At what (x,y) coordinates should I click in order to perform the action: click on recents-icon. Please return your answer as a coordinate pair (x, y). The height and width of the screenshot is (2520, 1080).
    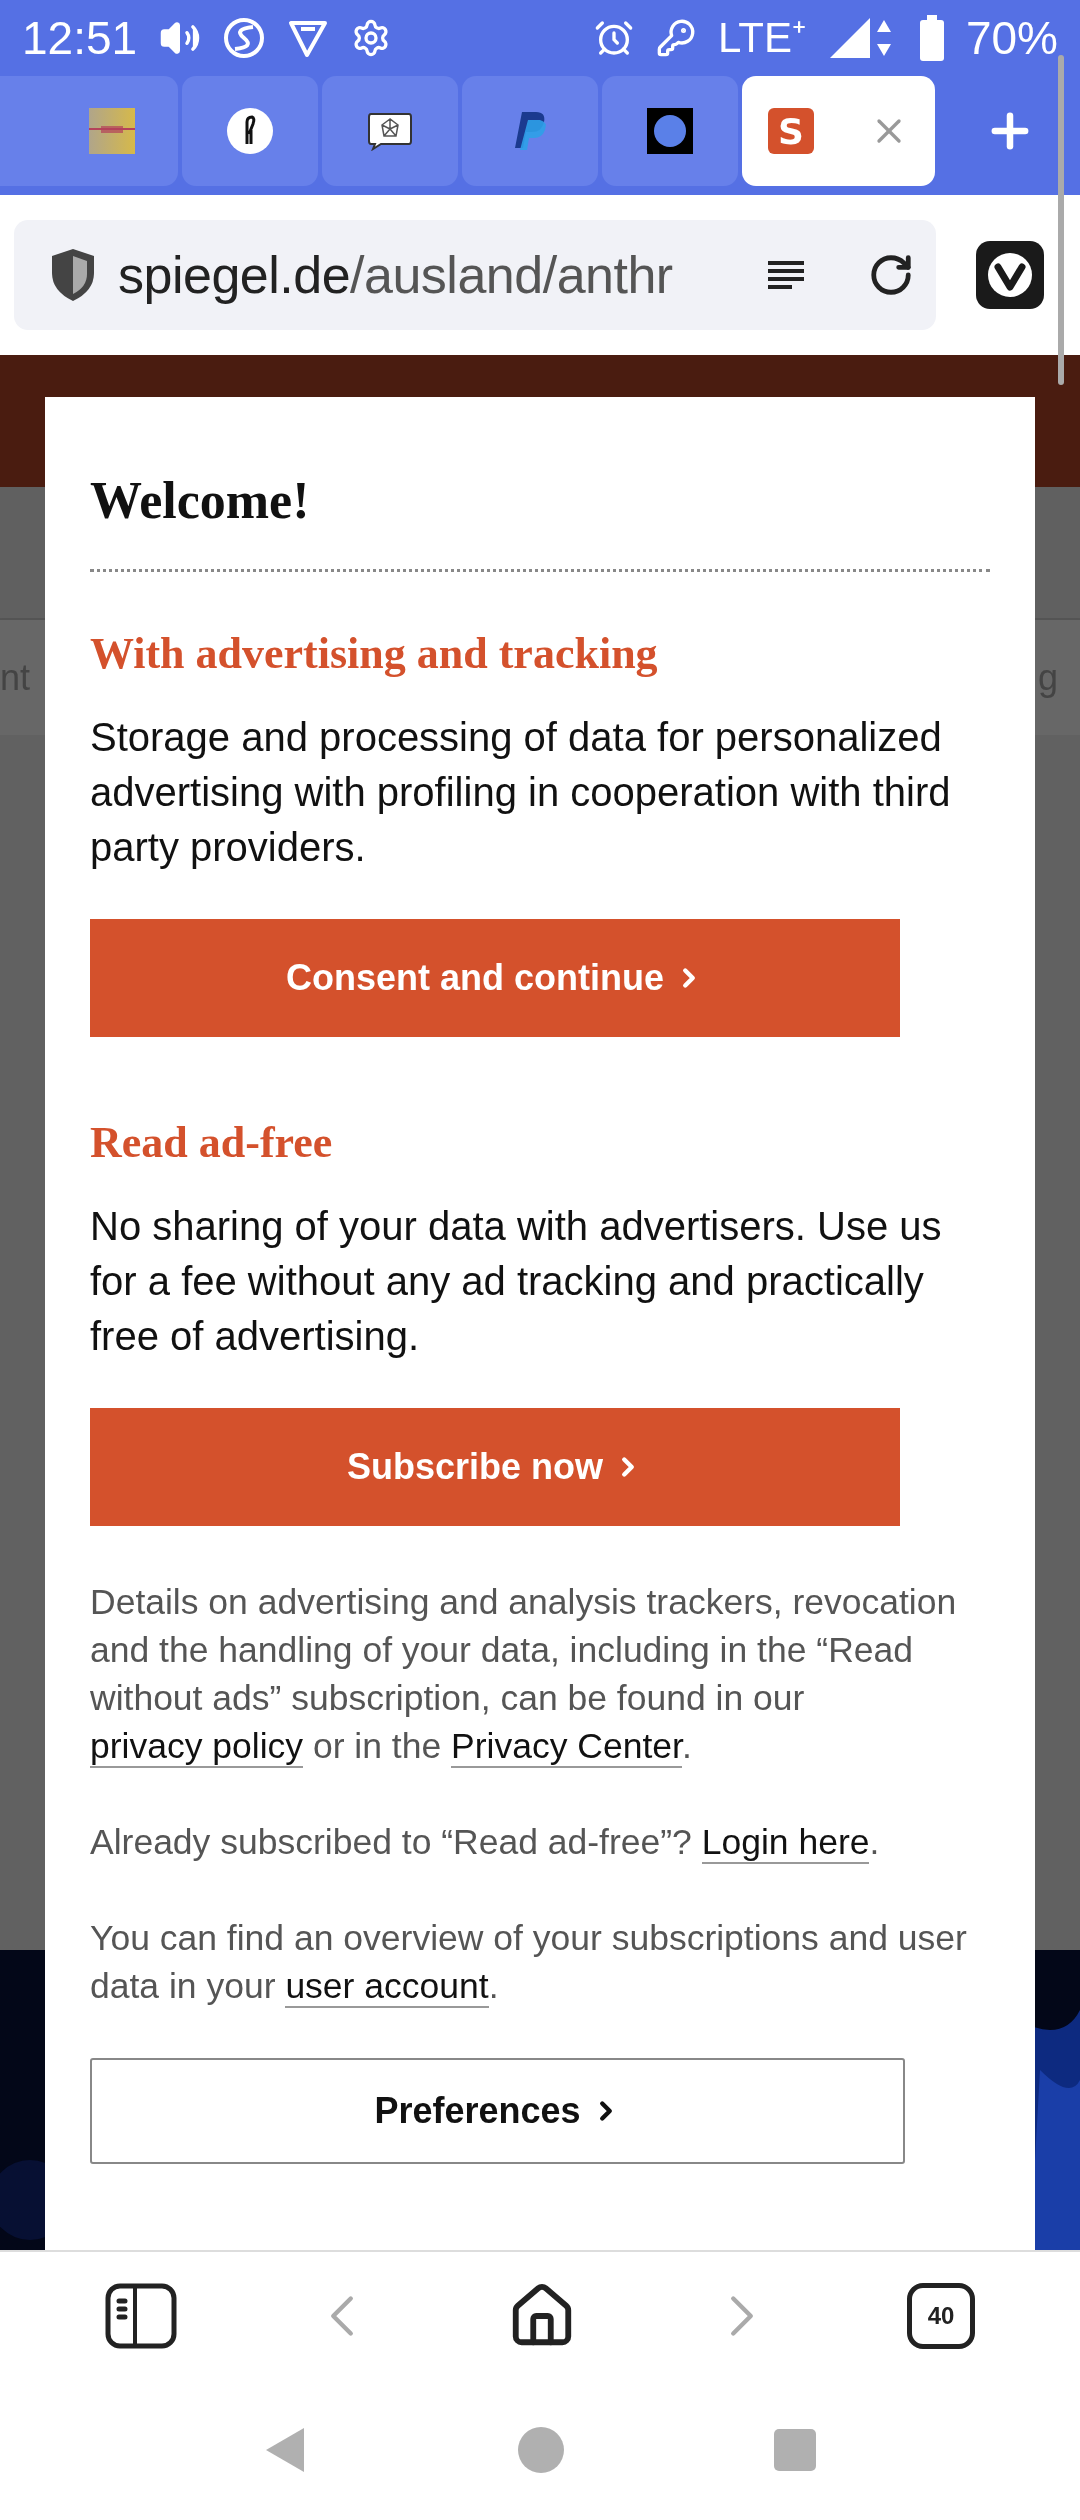
    Looking at the image, I should click on (794, 2450).